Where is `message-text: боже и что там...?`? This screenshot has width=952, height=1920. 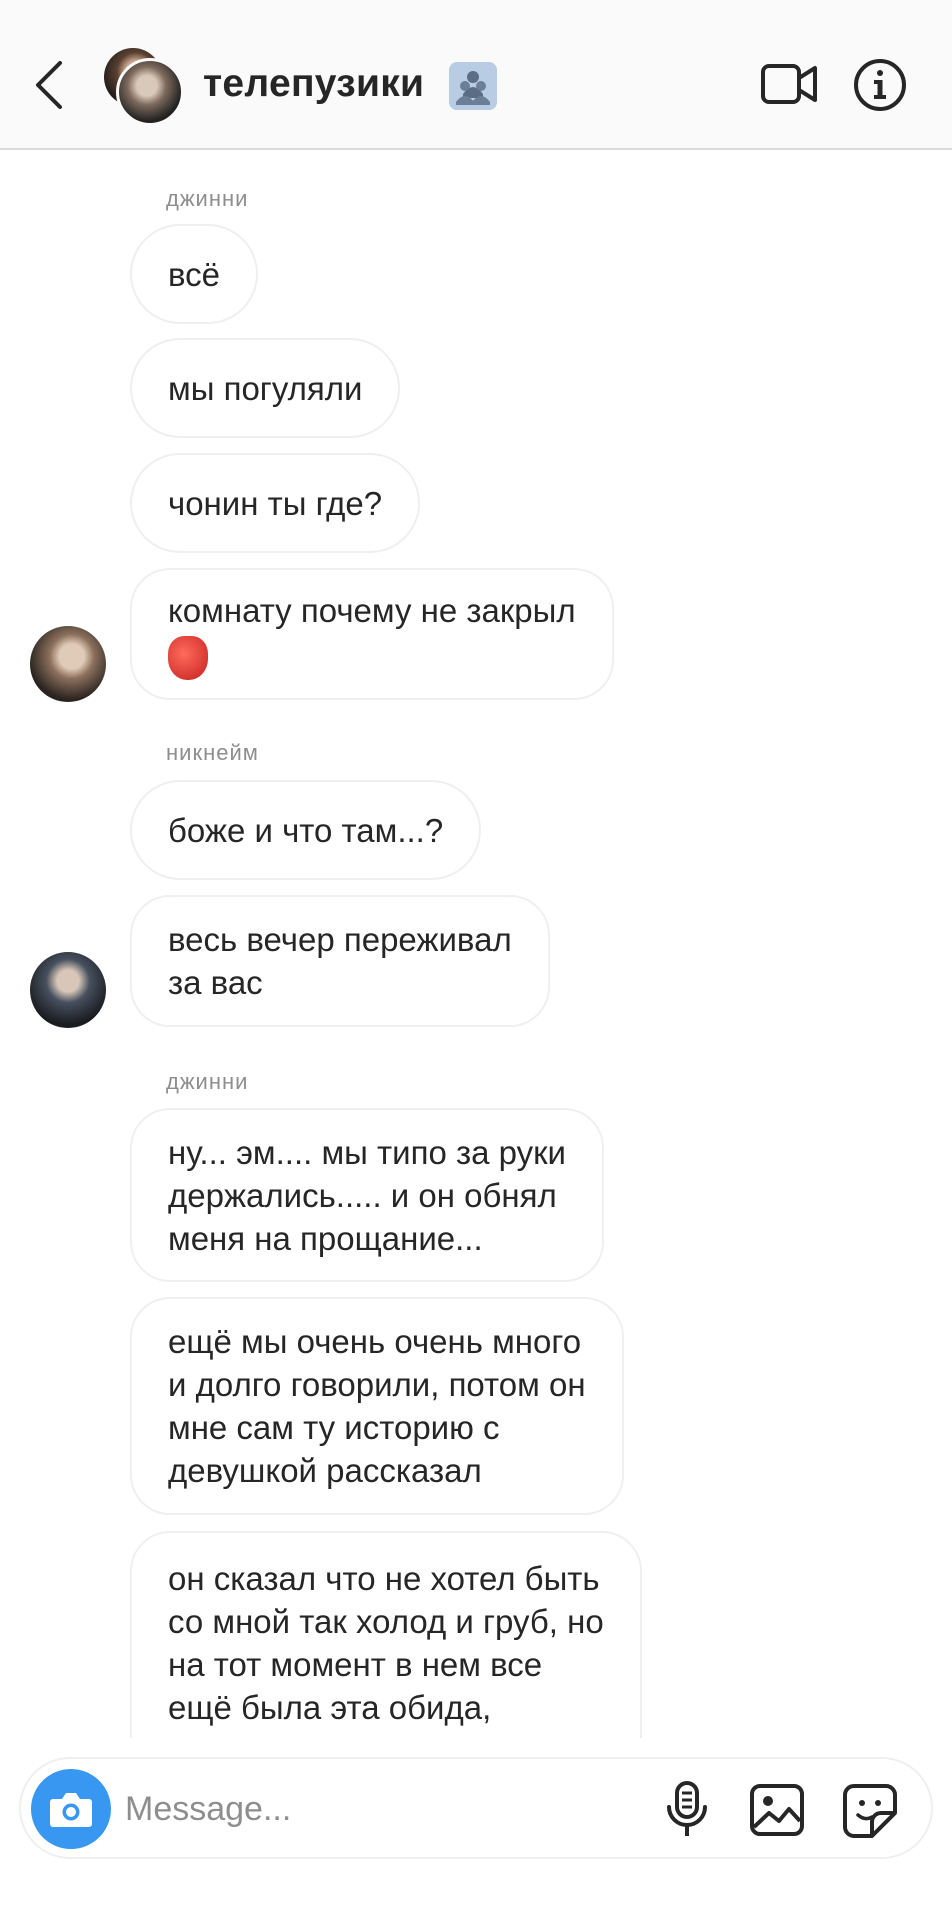
message-text: боже и что там...? is located at coordinates (306, 830).